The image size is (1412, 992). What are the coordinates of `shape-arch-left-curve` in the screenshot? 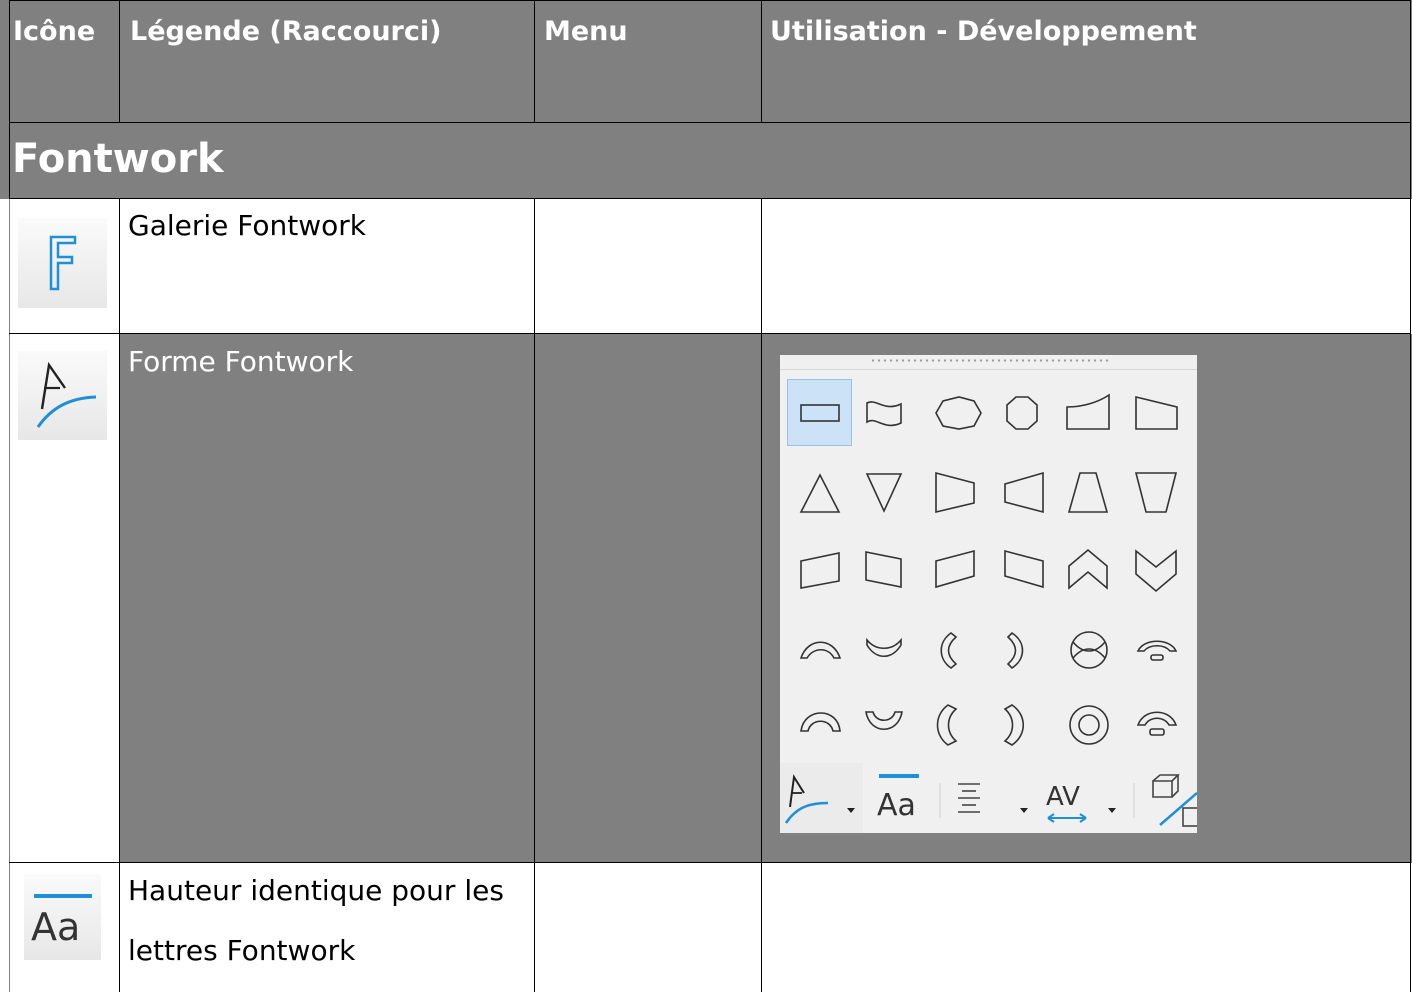 It's located at (949, 650).